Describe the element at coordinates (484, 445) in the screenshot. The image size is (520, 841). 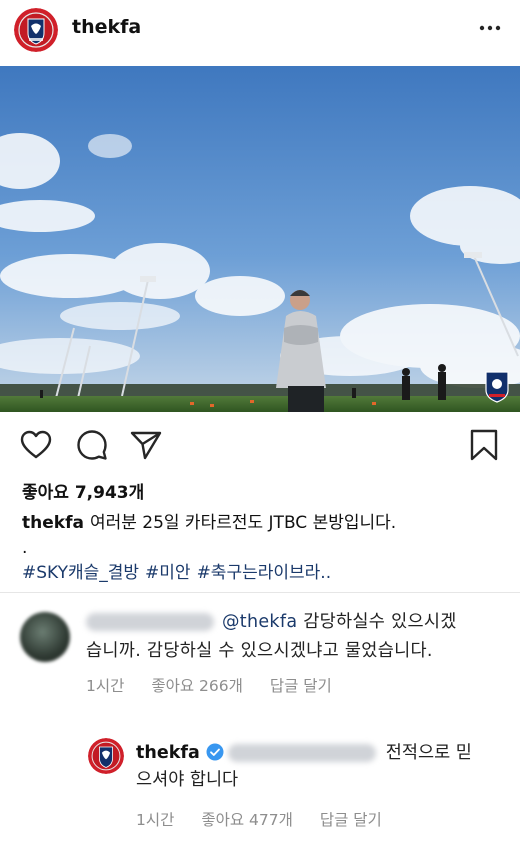
I see `bookmark-icon` at that location.